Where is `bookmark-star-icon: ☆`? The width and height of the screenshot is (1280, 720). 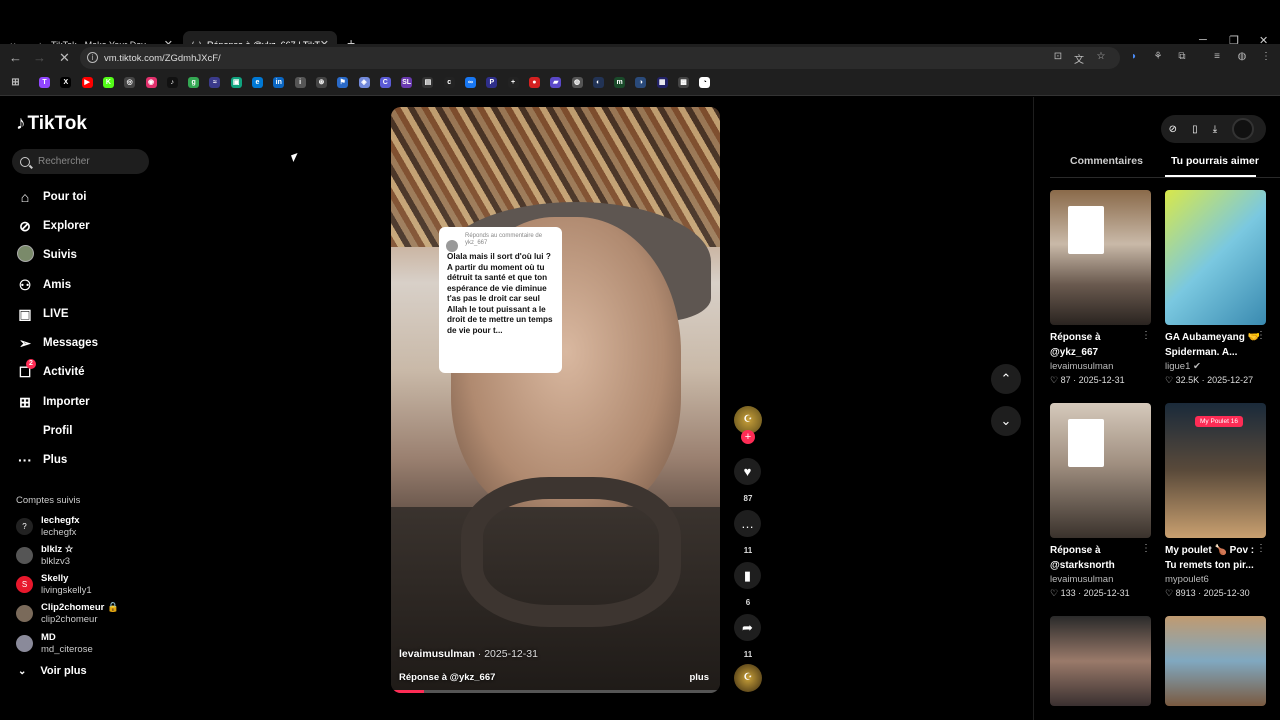 bookmark-star-icon: ☆ is located at coordinates (1101, 58).